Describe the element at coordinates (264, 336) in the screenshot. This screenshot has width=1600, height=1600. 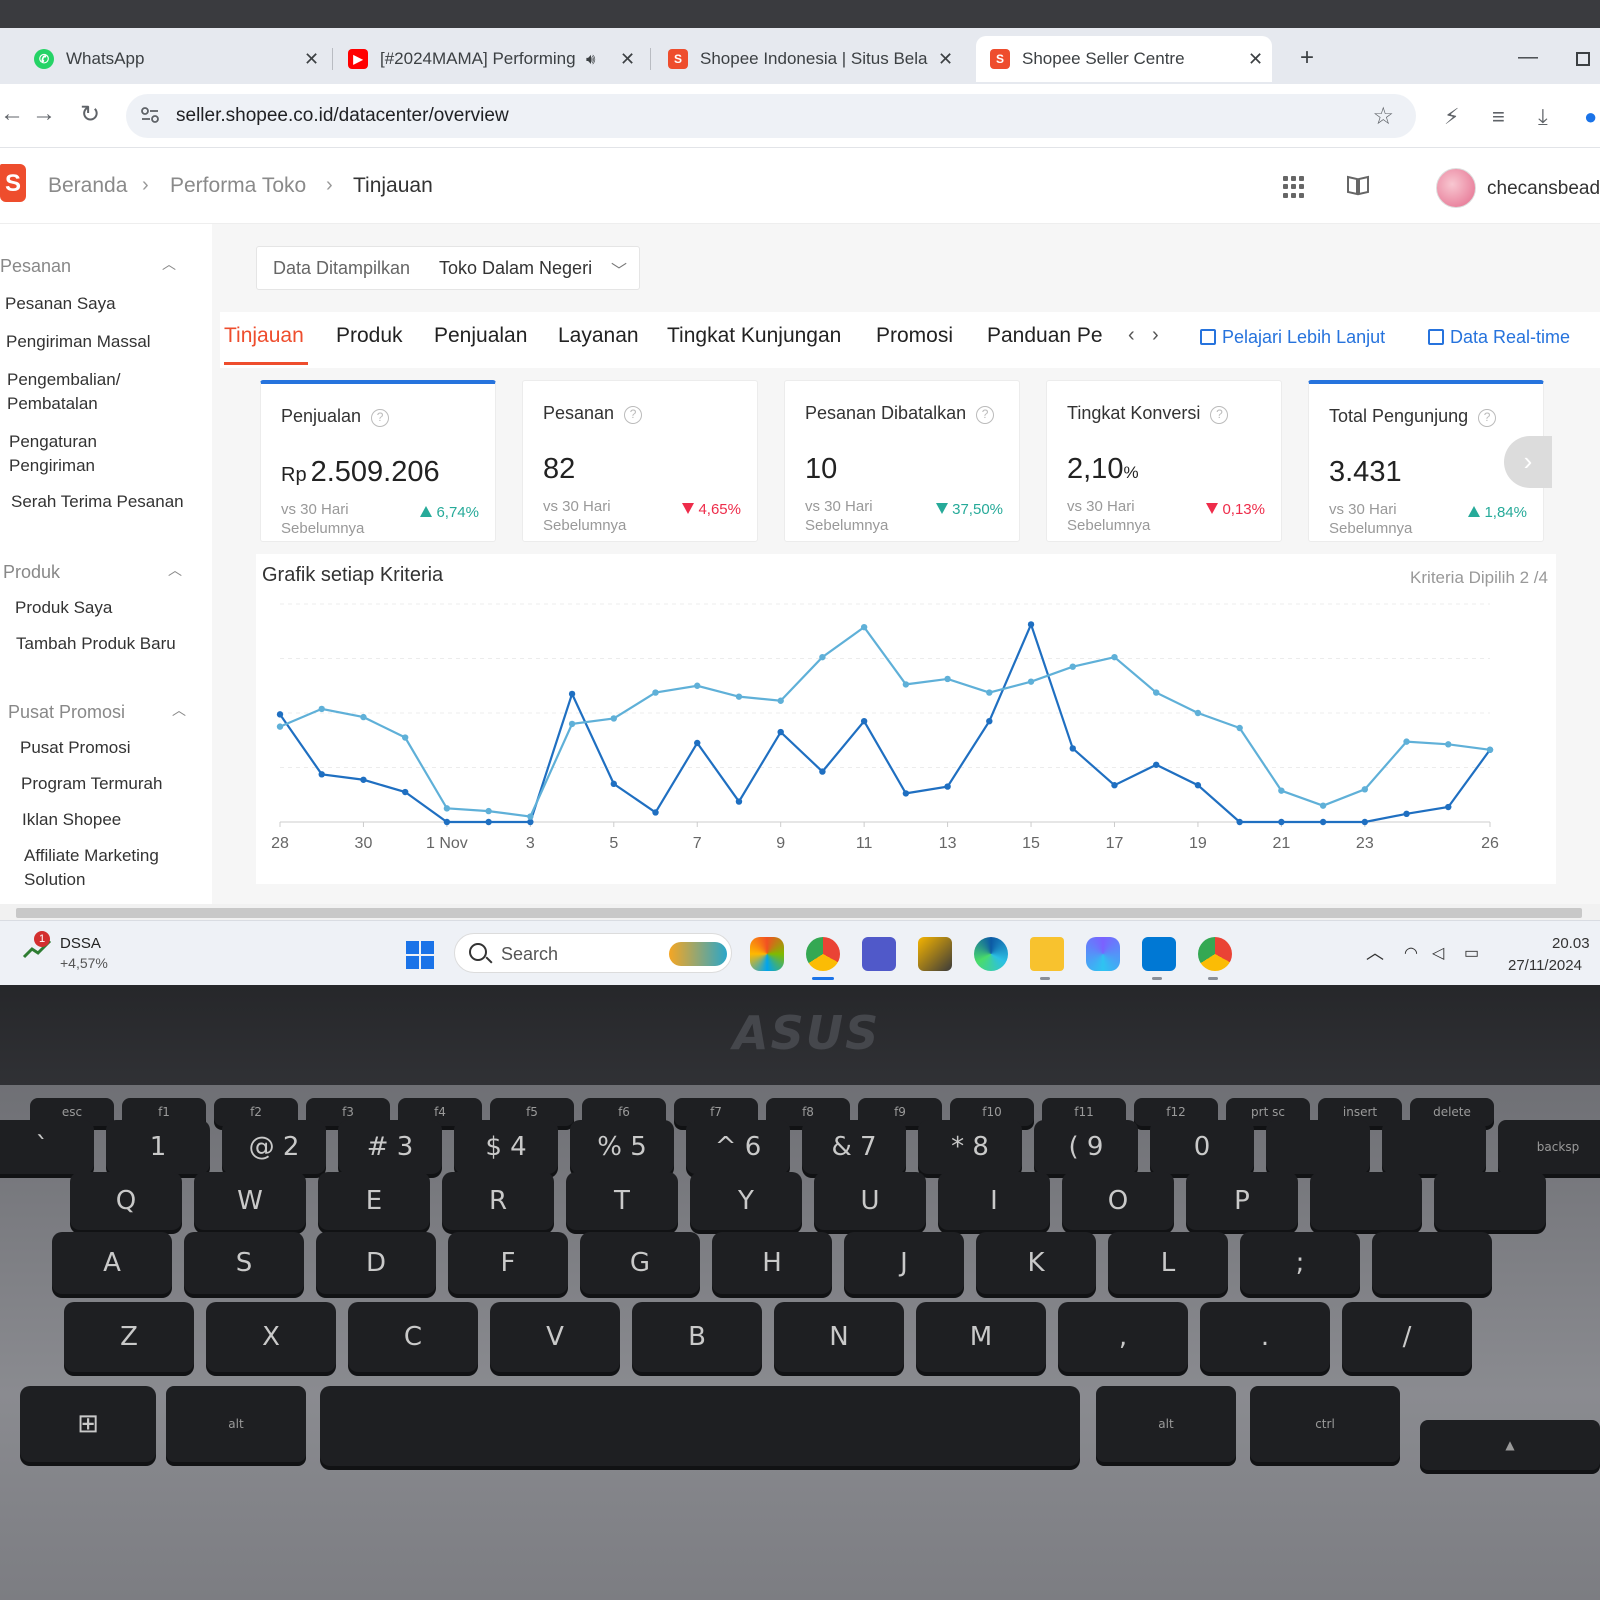
I see `tab-tinjauan: Tinjauan` at that location.